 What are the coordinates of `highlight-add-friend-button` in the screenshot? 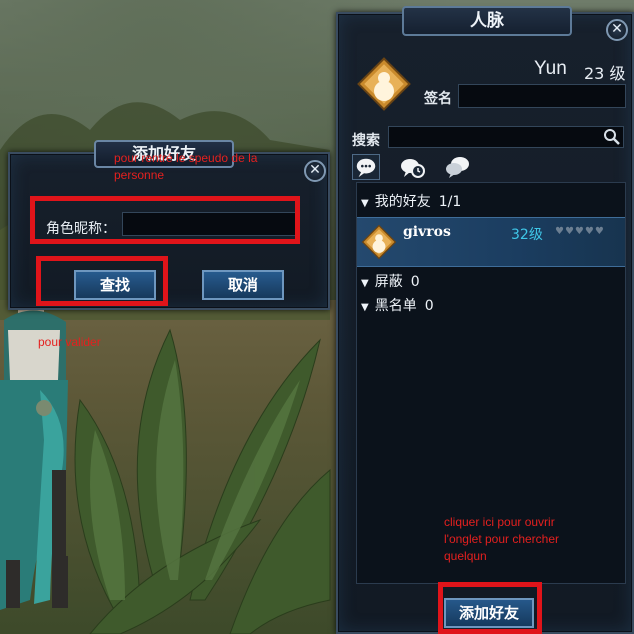 It's located at (490, 608).